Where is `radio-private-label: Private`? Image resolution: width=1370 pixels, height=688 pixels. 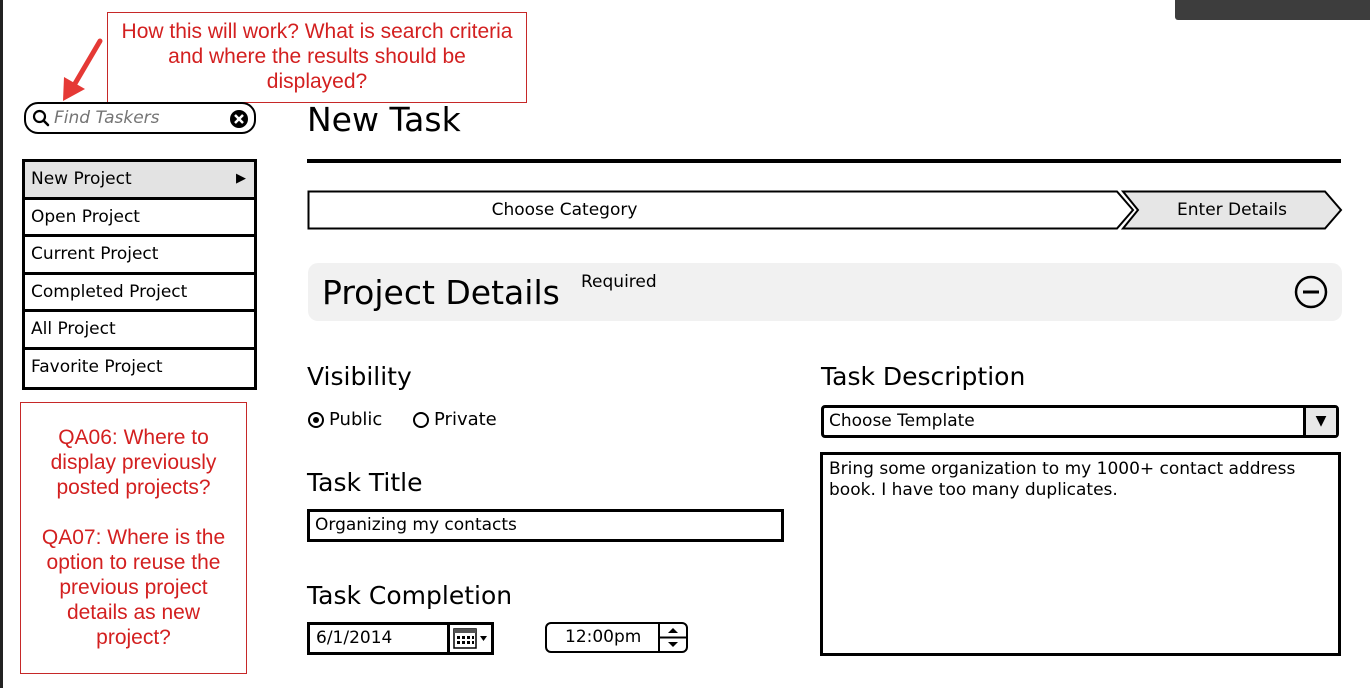 radio-private-label: Private is located at coordinates (465, 419).